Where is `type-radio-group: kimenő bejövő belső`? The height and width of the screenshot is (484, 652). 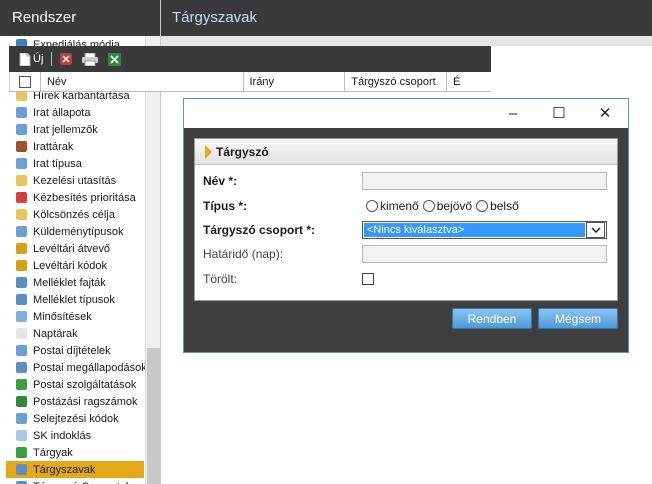
type-radio-group: kimenő bejövő belső is located at coordinates (442, 206).